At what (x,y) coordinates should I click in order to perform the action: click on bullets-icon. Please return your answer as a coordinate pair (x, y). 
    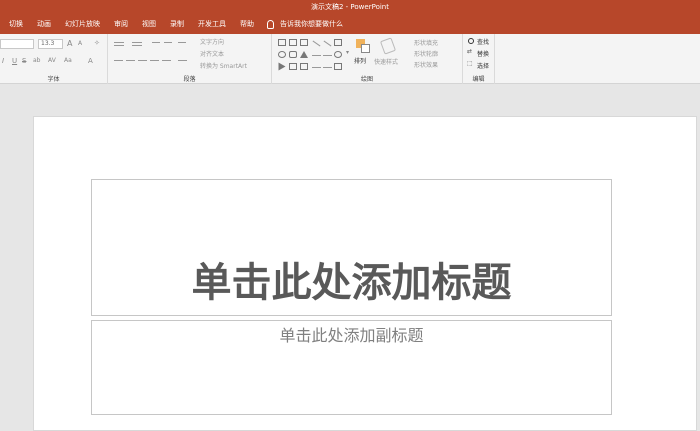
    Looking at the image, I should click on (119, 42).